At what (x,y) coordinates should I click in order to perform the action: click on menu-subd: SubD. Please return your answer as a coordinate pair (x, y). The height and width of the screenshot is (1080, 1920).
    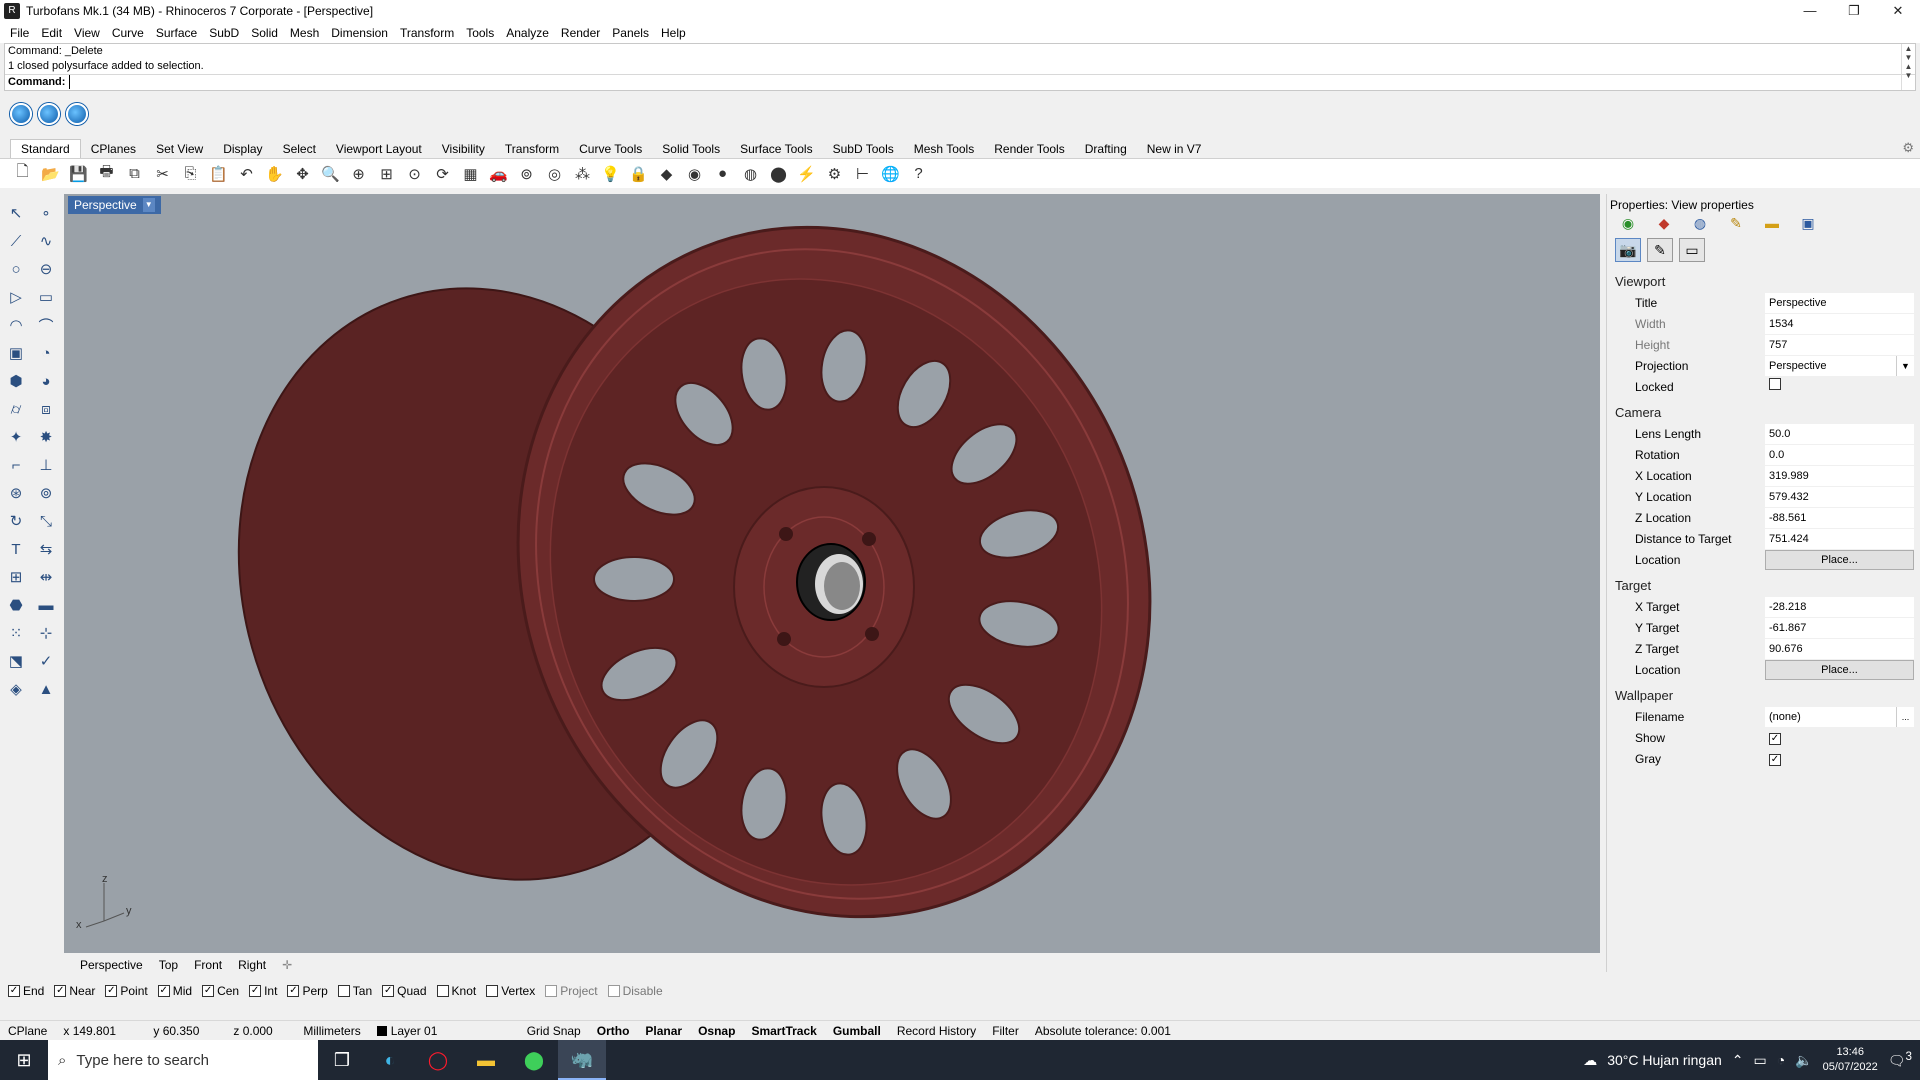
    Looking at the image, I should click on (224, 33).